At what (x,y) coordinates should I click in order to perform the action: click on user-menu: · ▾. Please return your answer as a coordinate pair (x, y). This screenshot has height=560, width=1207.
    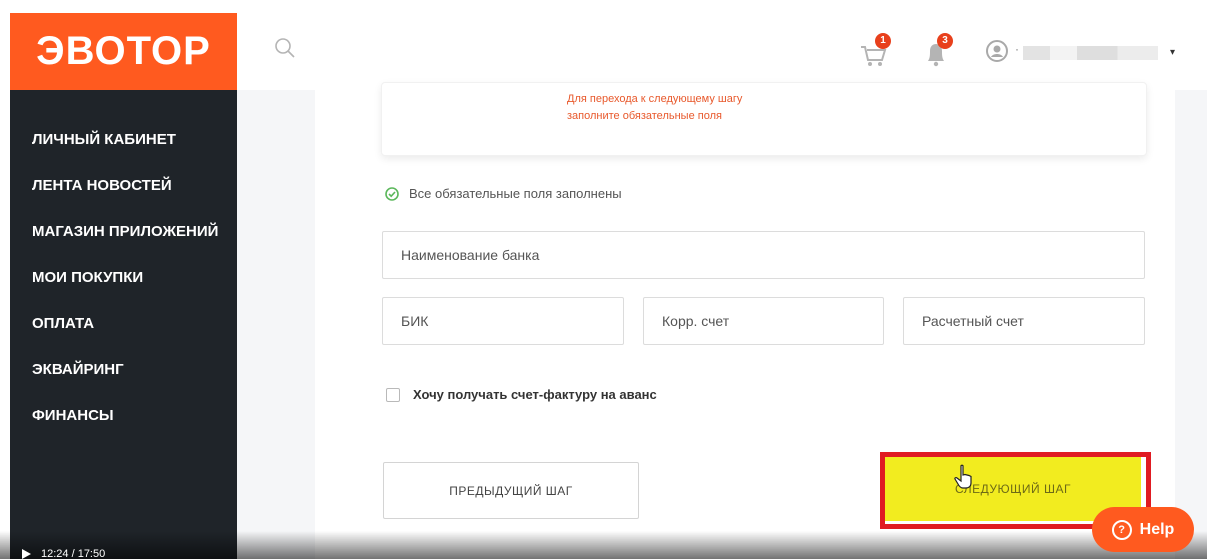
    Looking at the image, I should click on (1080, 51).